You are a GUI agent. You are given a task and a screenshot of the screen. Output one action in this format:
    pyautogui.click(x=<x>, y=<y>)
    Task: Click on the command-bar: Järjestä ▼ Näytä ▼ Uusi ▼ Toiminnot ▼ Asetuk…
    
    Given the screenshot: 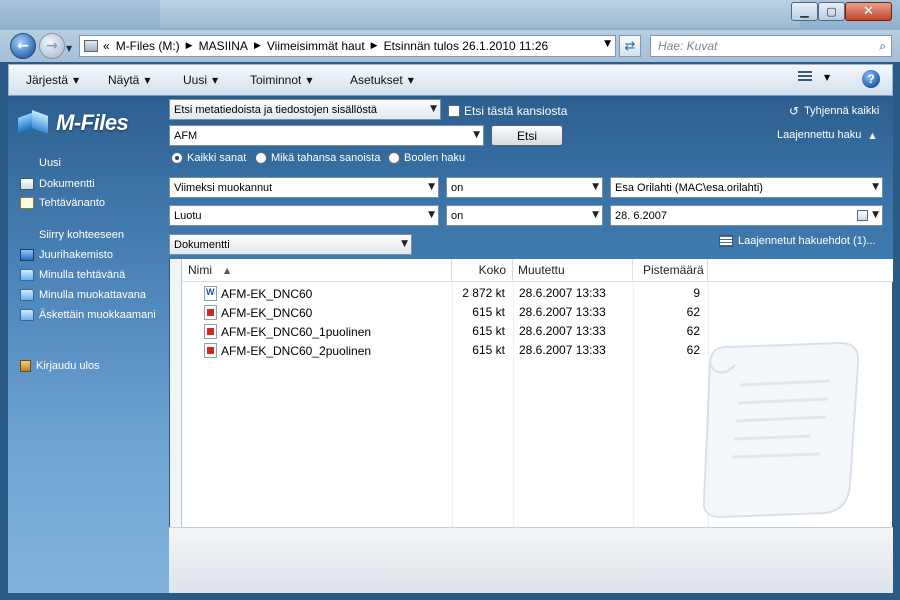 What is the action you would take?
    pyautogui.click(x=450, y=80)
    